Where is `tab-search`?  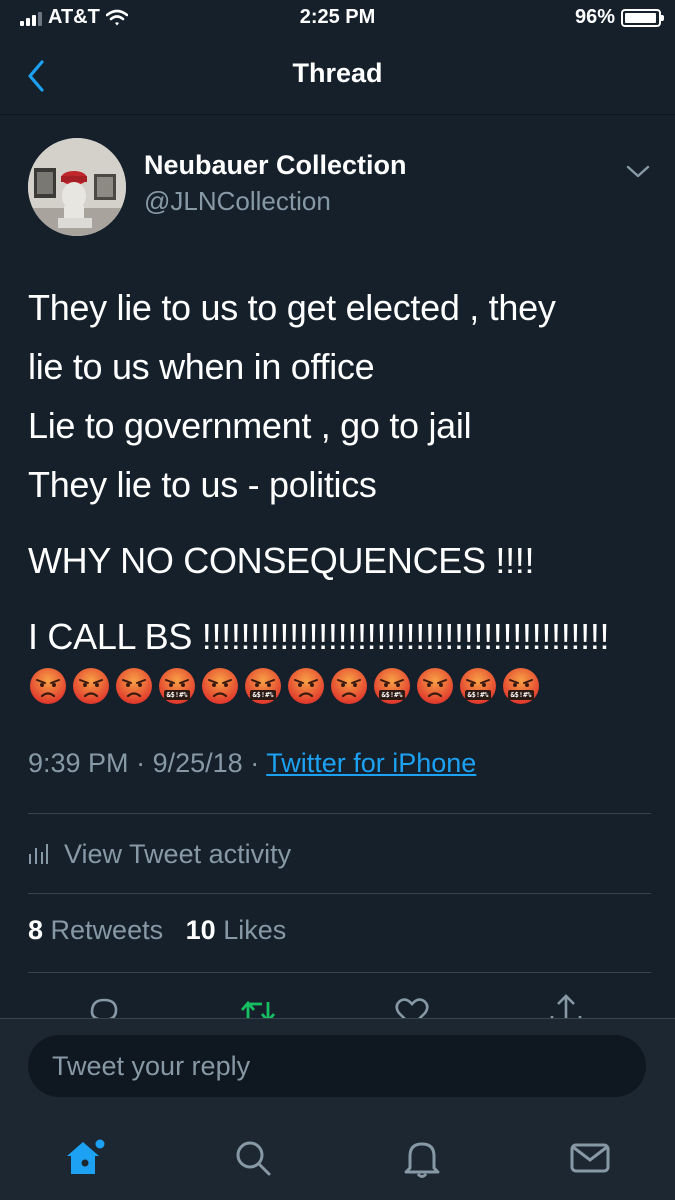
tab-search is located at coordinates (253, 1158).